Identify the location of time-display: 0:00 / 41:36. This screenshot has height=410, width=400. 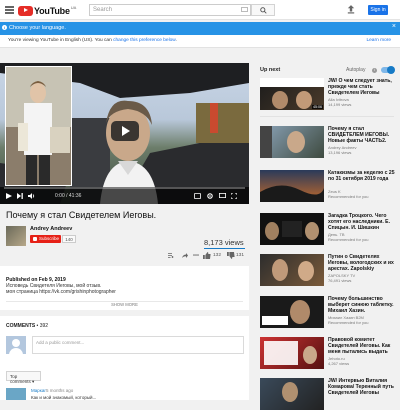
(68, 196).